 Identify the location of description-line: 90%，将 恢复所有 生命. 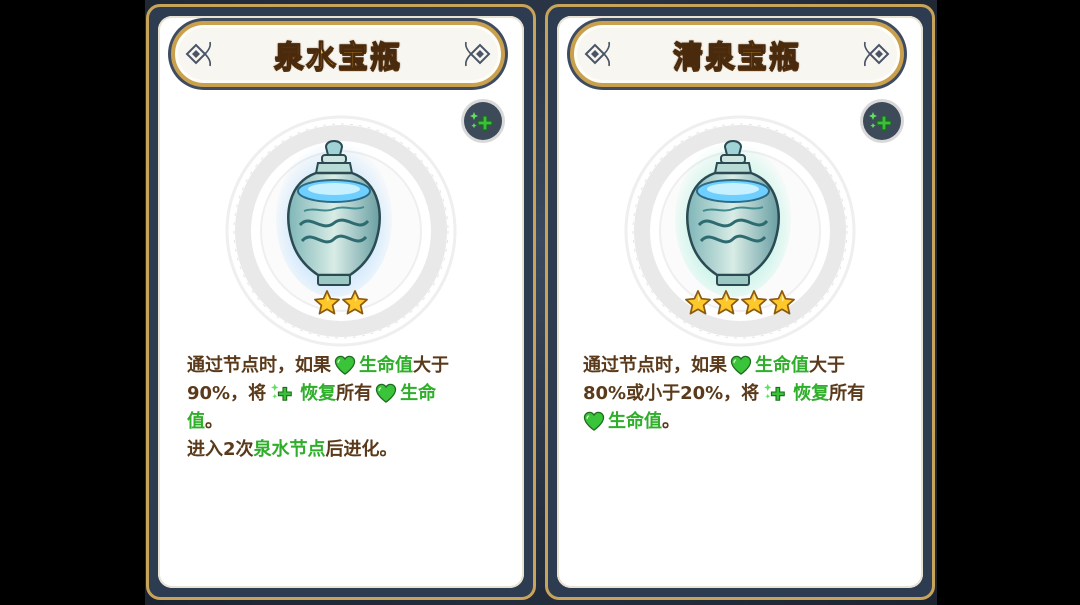
(346, 394).